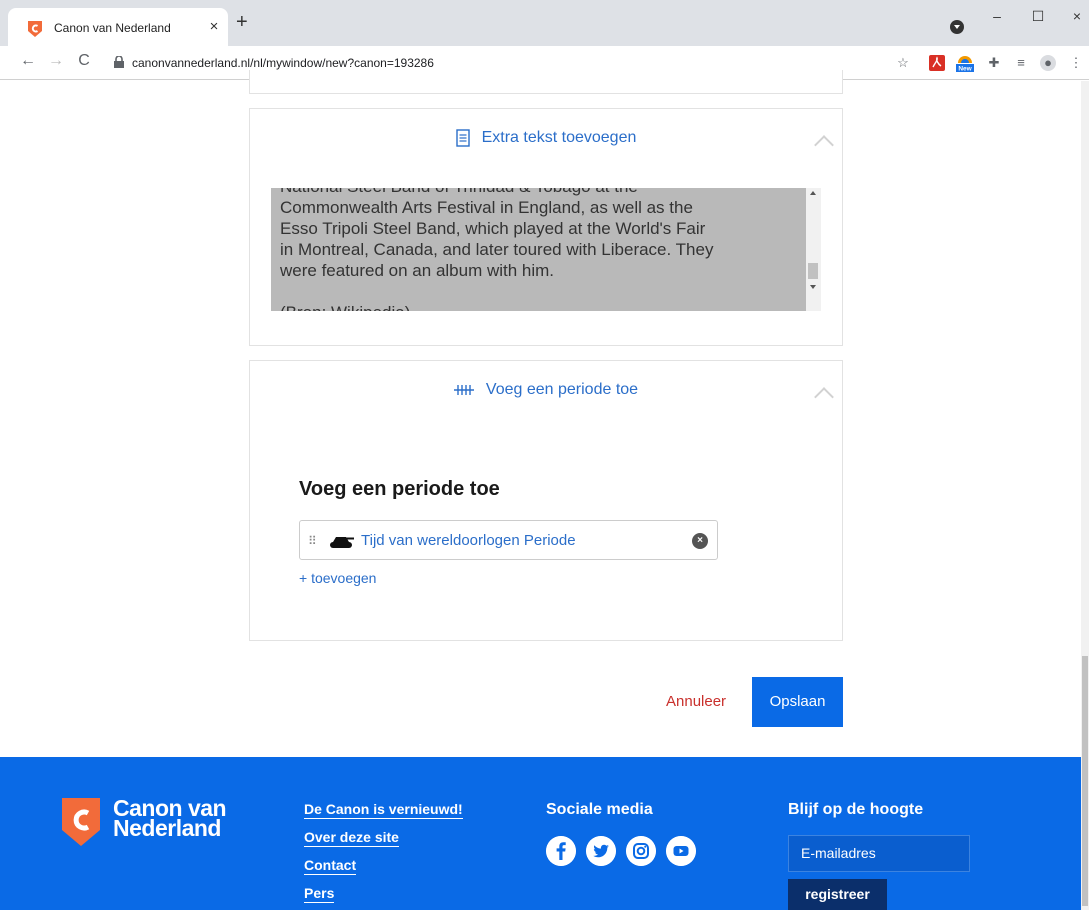 The height and width of the screenshot is (910, 1089). What do you see at coordinates (957, 27) in the screenshot?
I see `profile-menu-icon` at bounding box center [957, 27].